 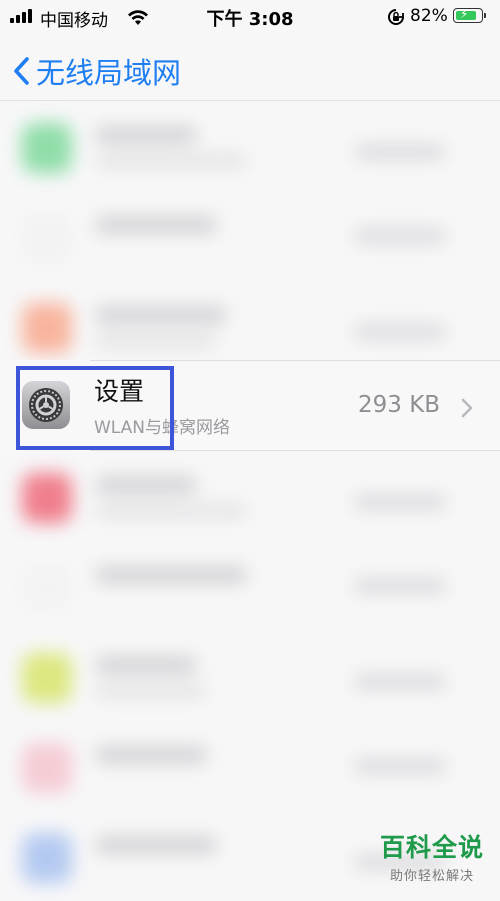 What do you see at coordinates (250, 67) in the screenshot?
I see `navigation-bar: 无线局域网` at bounding box center [250, 67].